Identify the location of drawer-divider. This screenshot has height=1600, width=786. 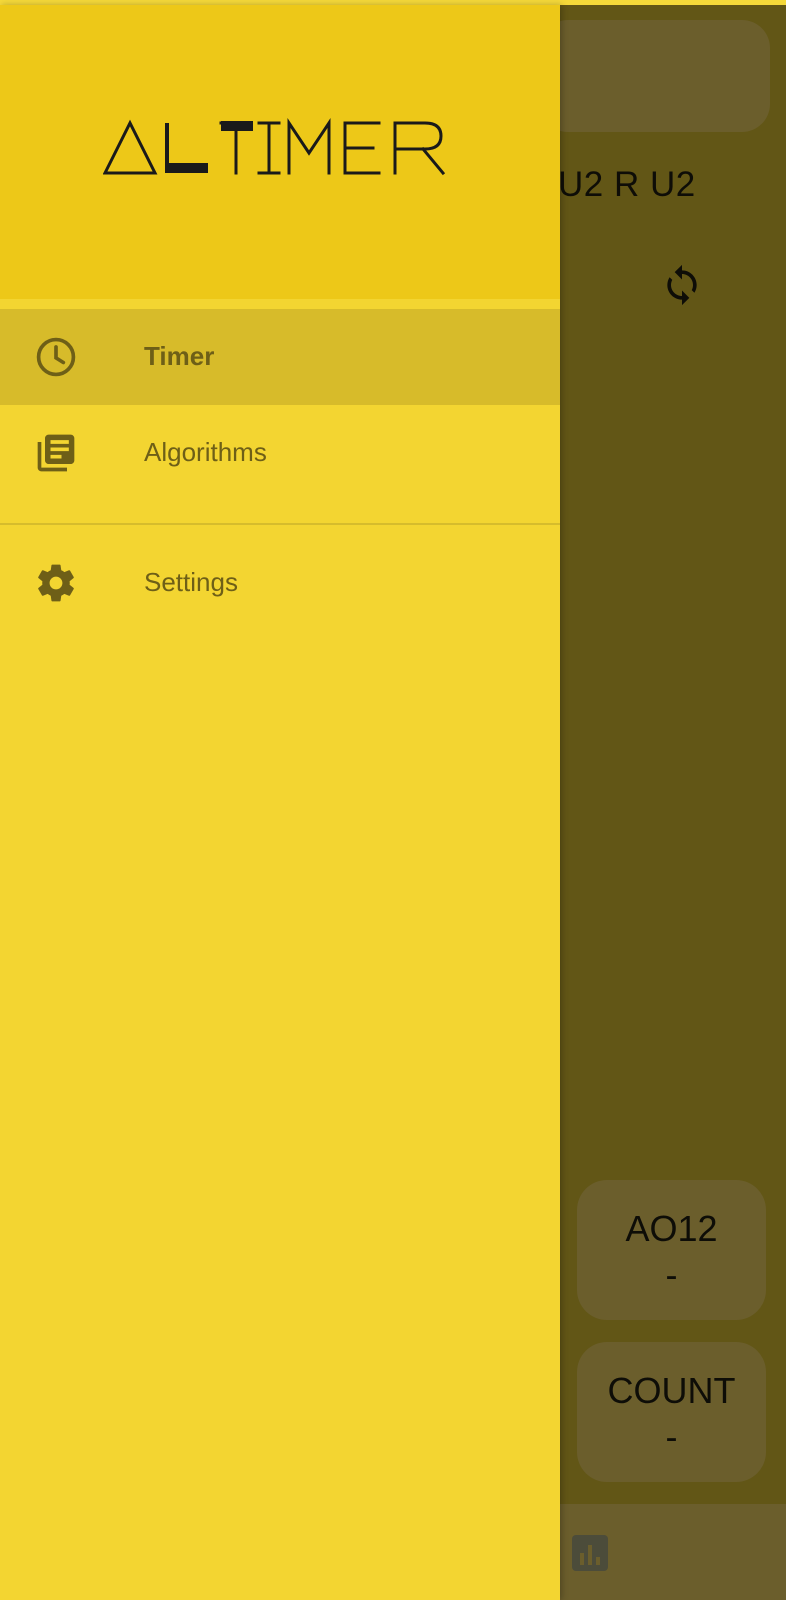
(280, 524).